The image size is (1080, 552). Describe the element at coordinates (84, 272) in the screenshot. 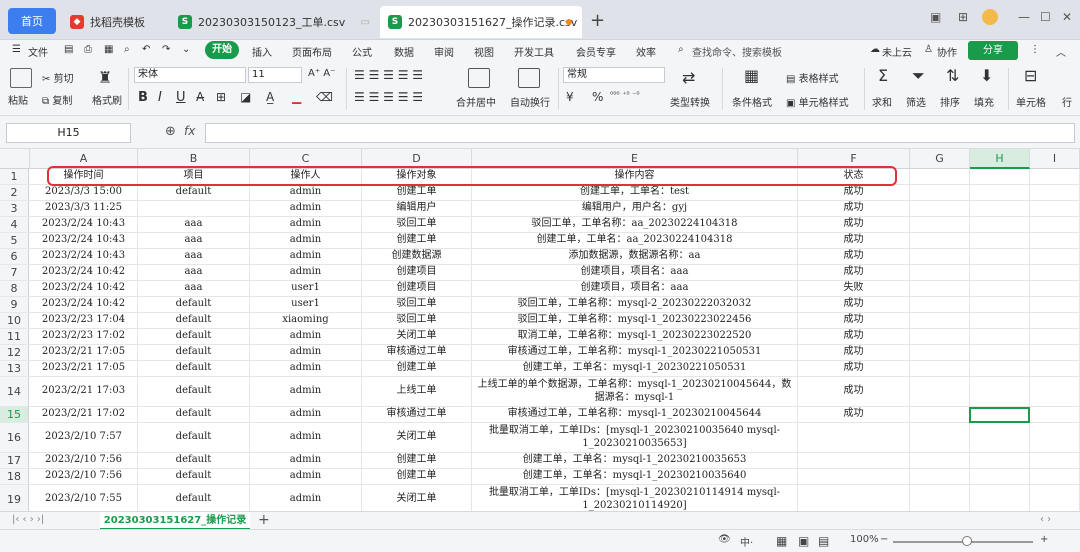

I see `table-cell: 2023/2/24 10:42` at that location.